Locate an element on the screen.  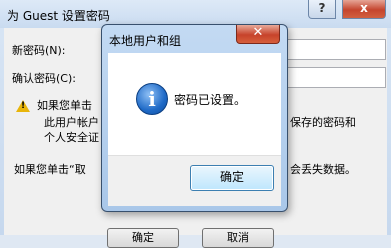
warning-text-line2-tail: 保存的密码和 is located at coordinates (323, 122).